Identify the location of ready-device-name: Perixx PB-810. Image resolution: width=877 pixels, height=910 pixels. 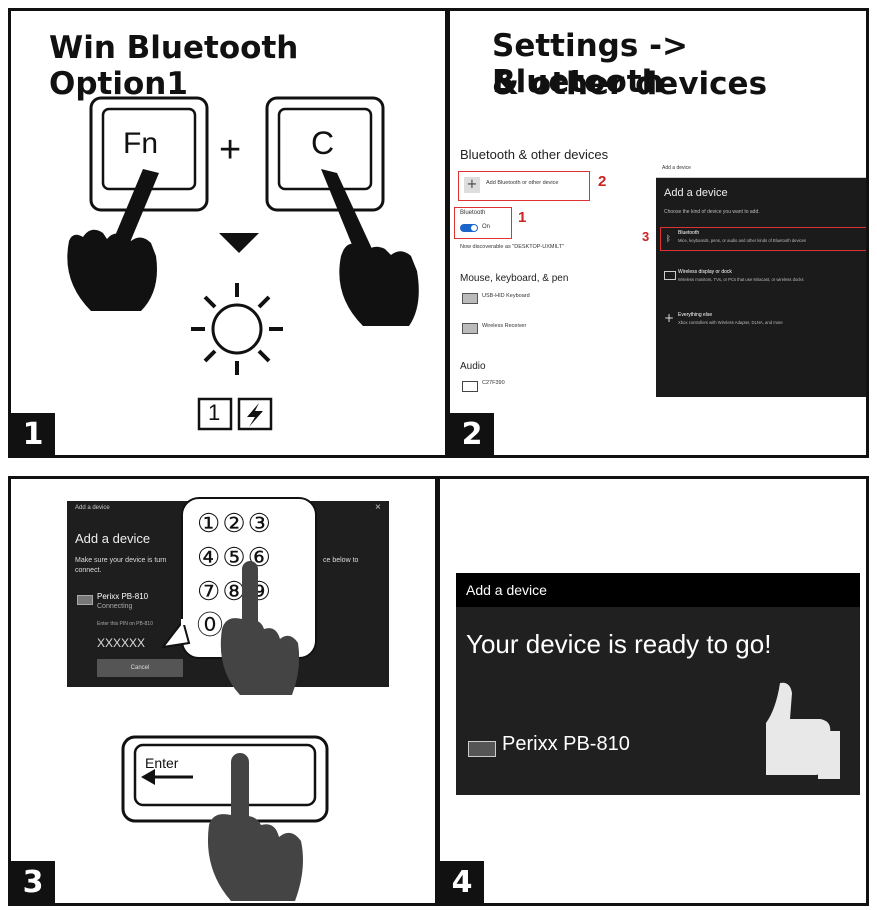
(566, 744).